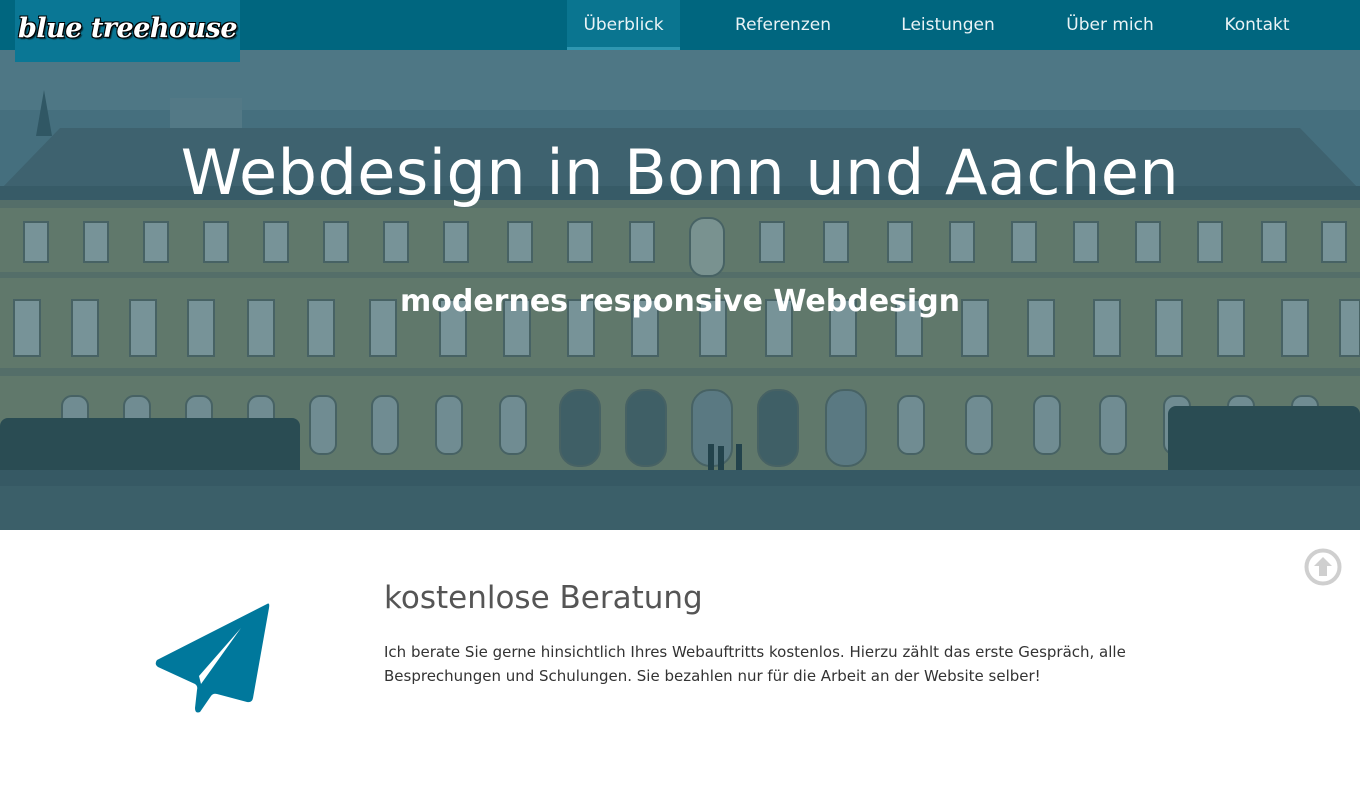 The width and height of the screenshot is (1360, 804). What do you see at coordinates (1323, 567) in the screenshot?
I see `arrow-up-circle-icon` at bounding box center [1323, 567].